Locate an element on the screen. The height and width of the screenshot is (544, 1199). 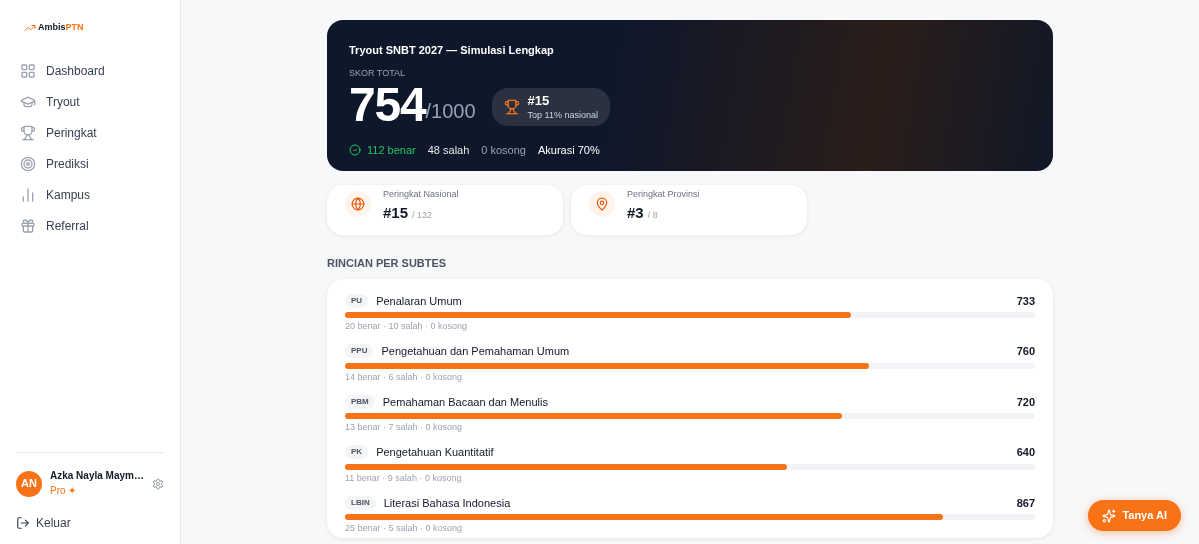
sidebar-item: Kampus is located at coordinates (90, 195).